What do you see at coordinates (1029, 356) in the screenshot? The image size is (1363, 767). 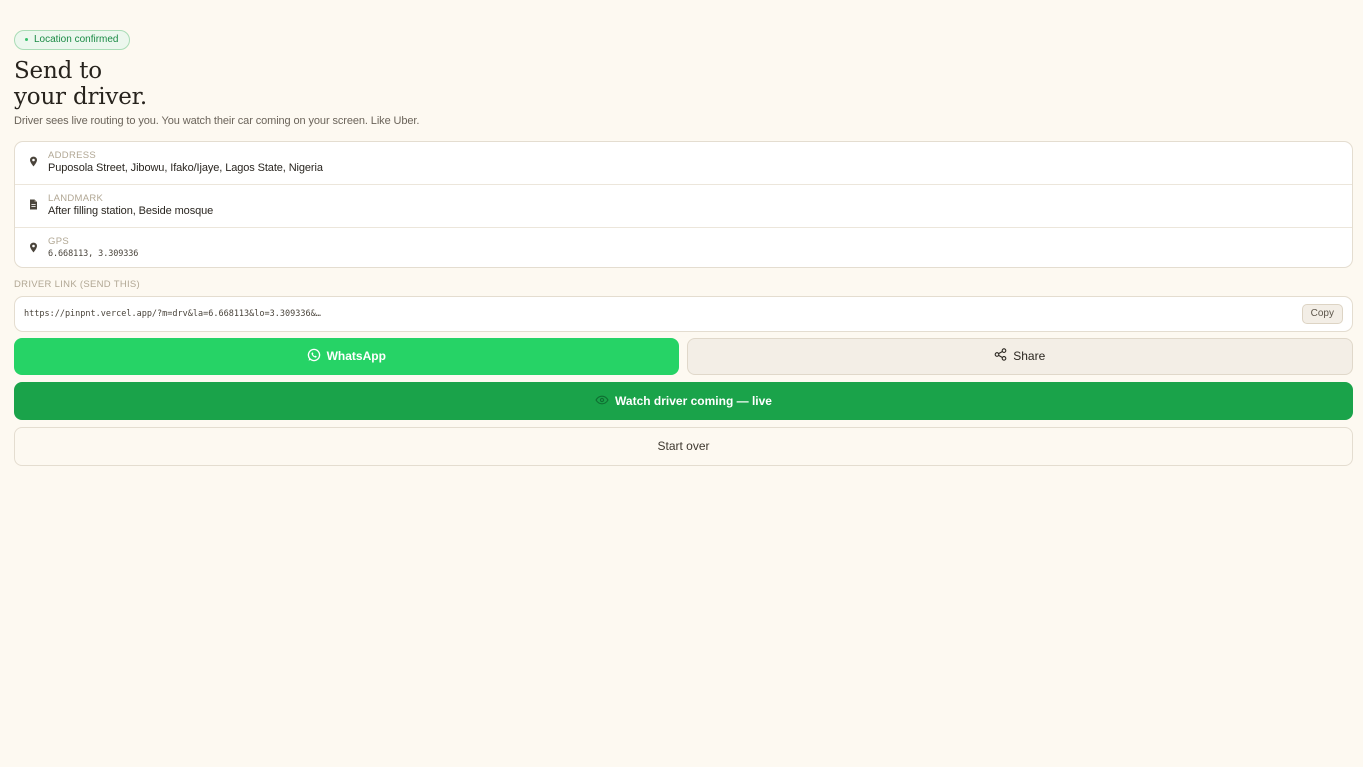 I see `share-button-label: Share` at bounding box center [1029, 356].